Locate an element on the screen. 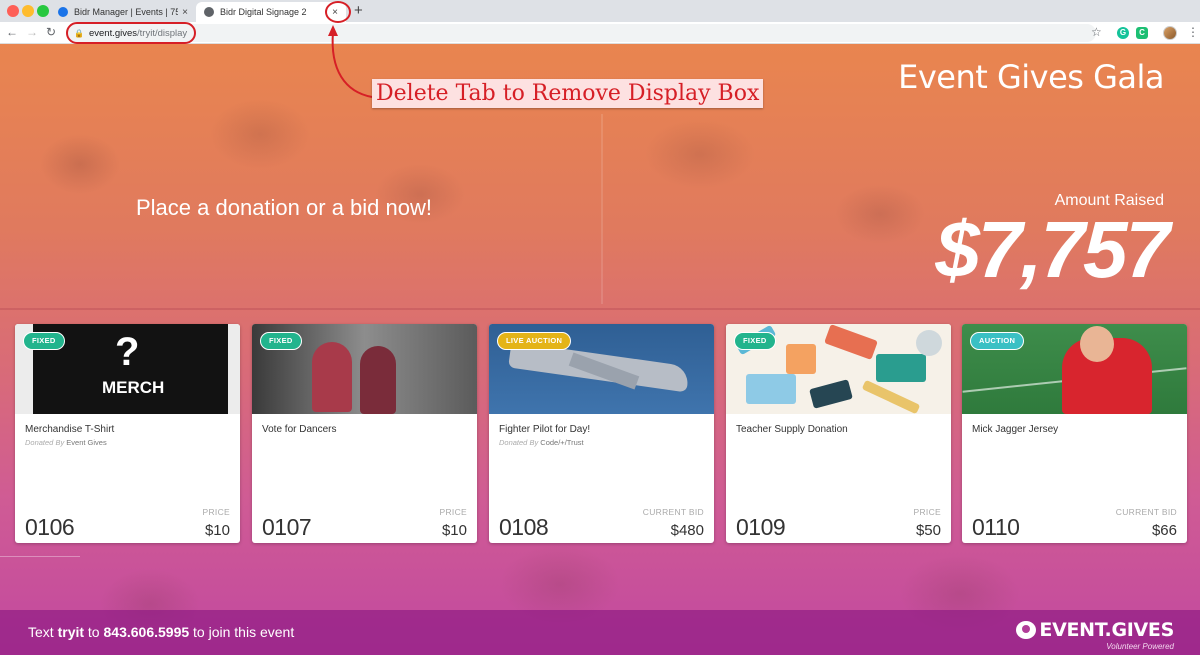 Image resolution: width=1200 pixels, height=655 pixels. item-type-badge: AUCTION is located at coordinates (997, 341).